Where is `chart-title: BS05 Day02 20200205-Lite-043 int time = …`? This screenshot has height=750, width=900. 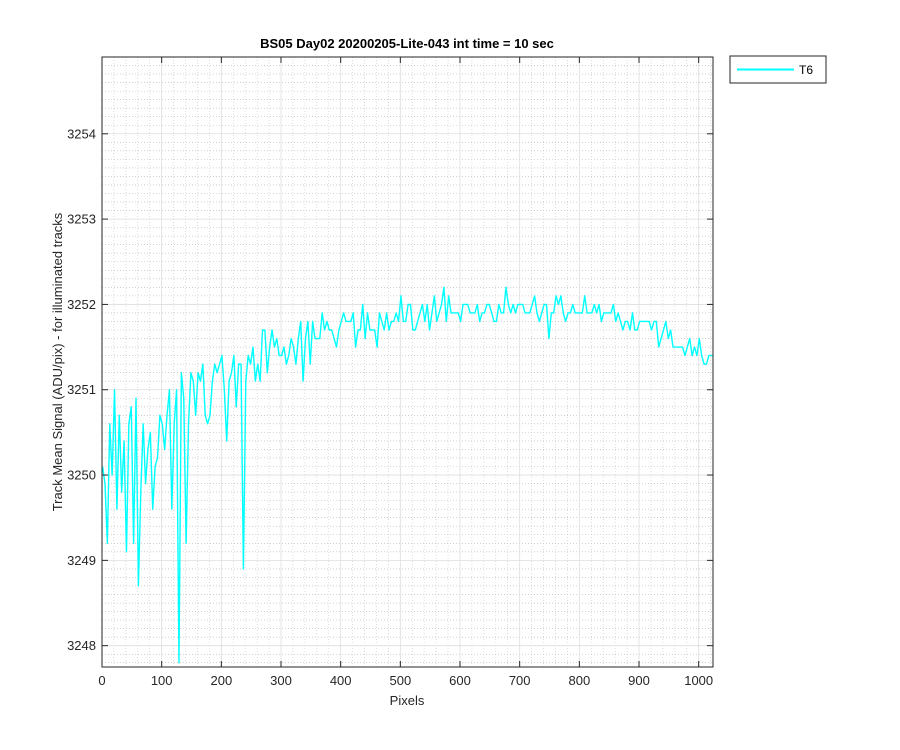
chart-title: BS05 Day02 20200205-Lite-043 int time = … is located at coordinates (407, 43).